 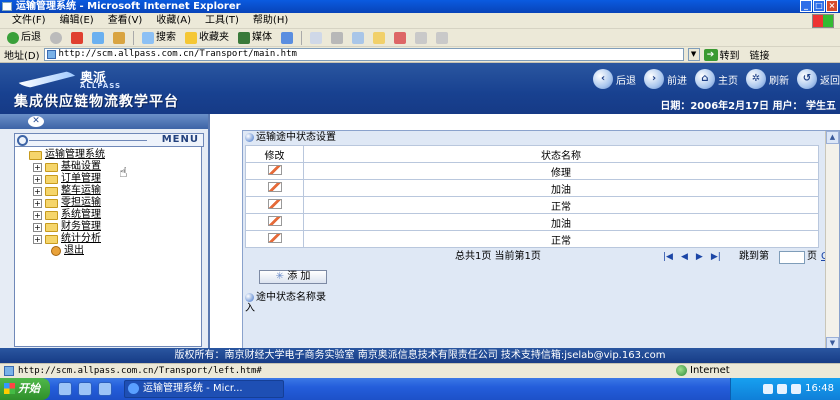 What do you see at coordinates (126, 251) in the screenshot?
I see `tree-item-exit: 退出` at bounding box center [126, 251].